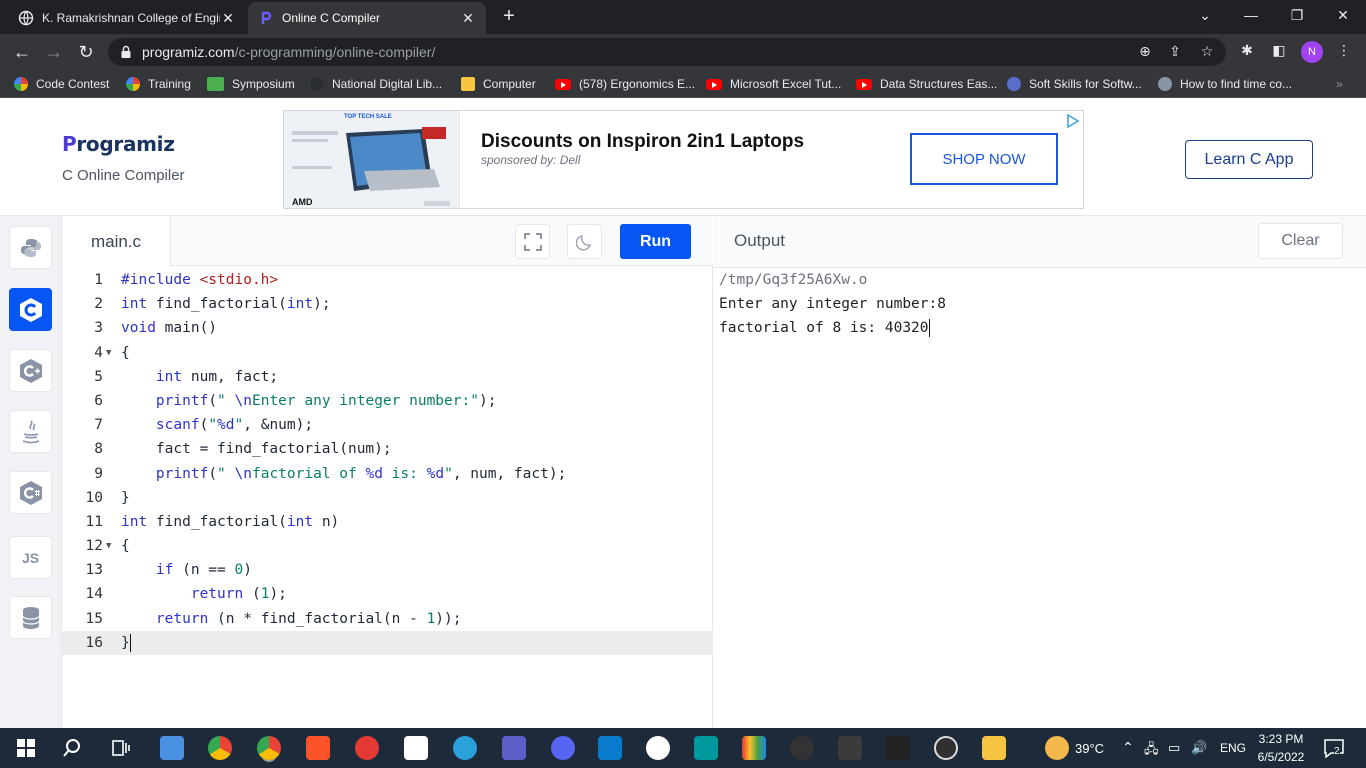 This screenshot has width=1366, height=768. I want to click on bookmark-training: Training, so click(158, 84).